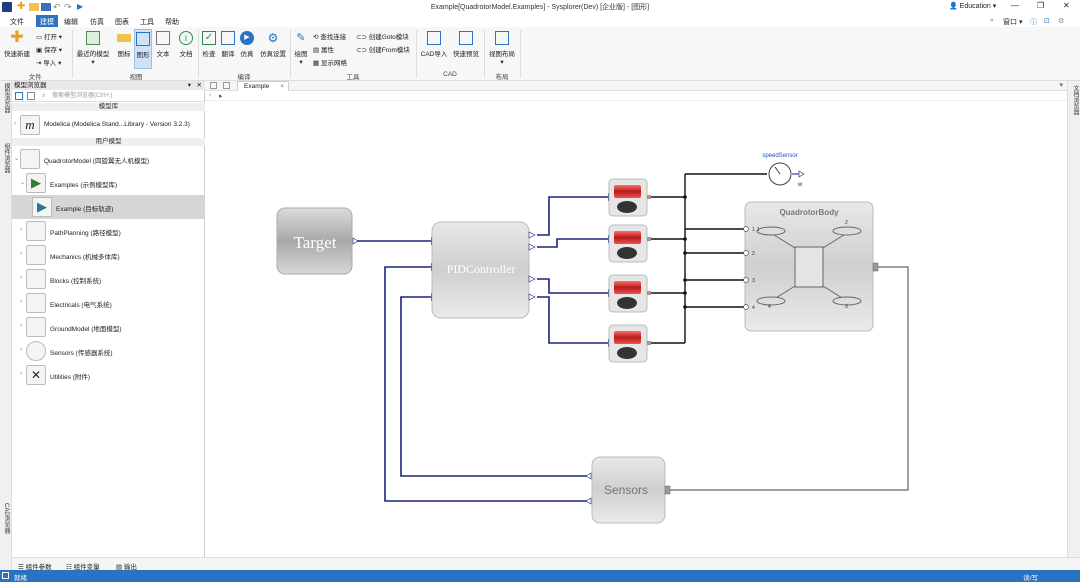 This screenshot has height=582, width=1080. Describe the element at coordinates (1066, 5) in the screenshot. I see `close-button: ✕` at that location.